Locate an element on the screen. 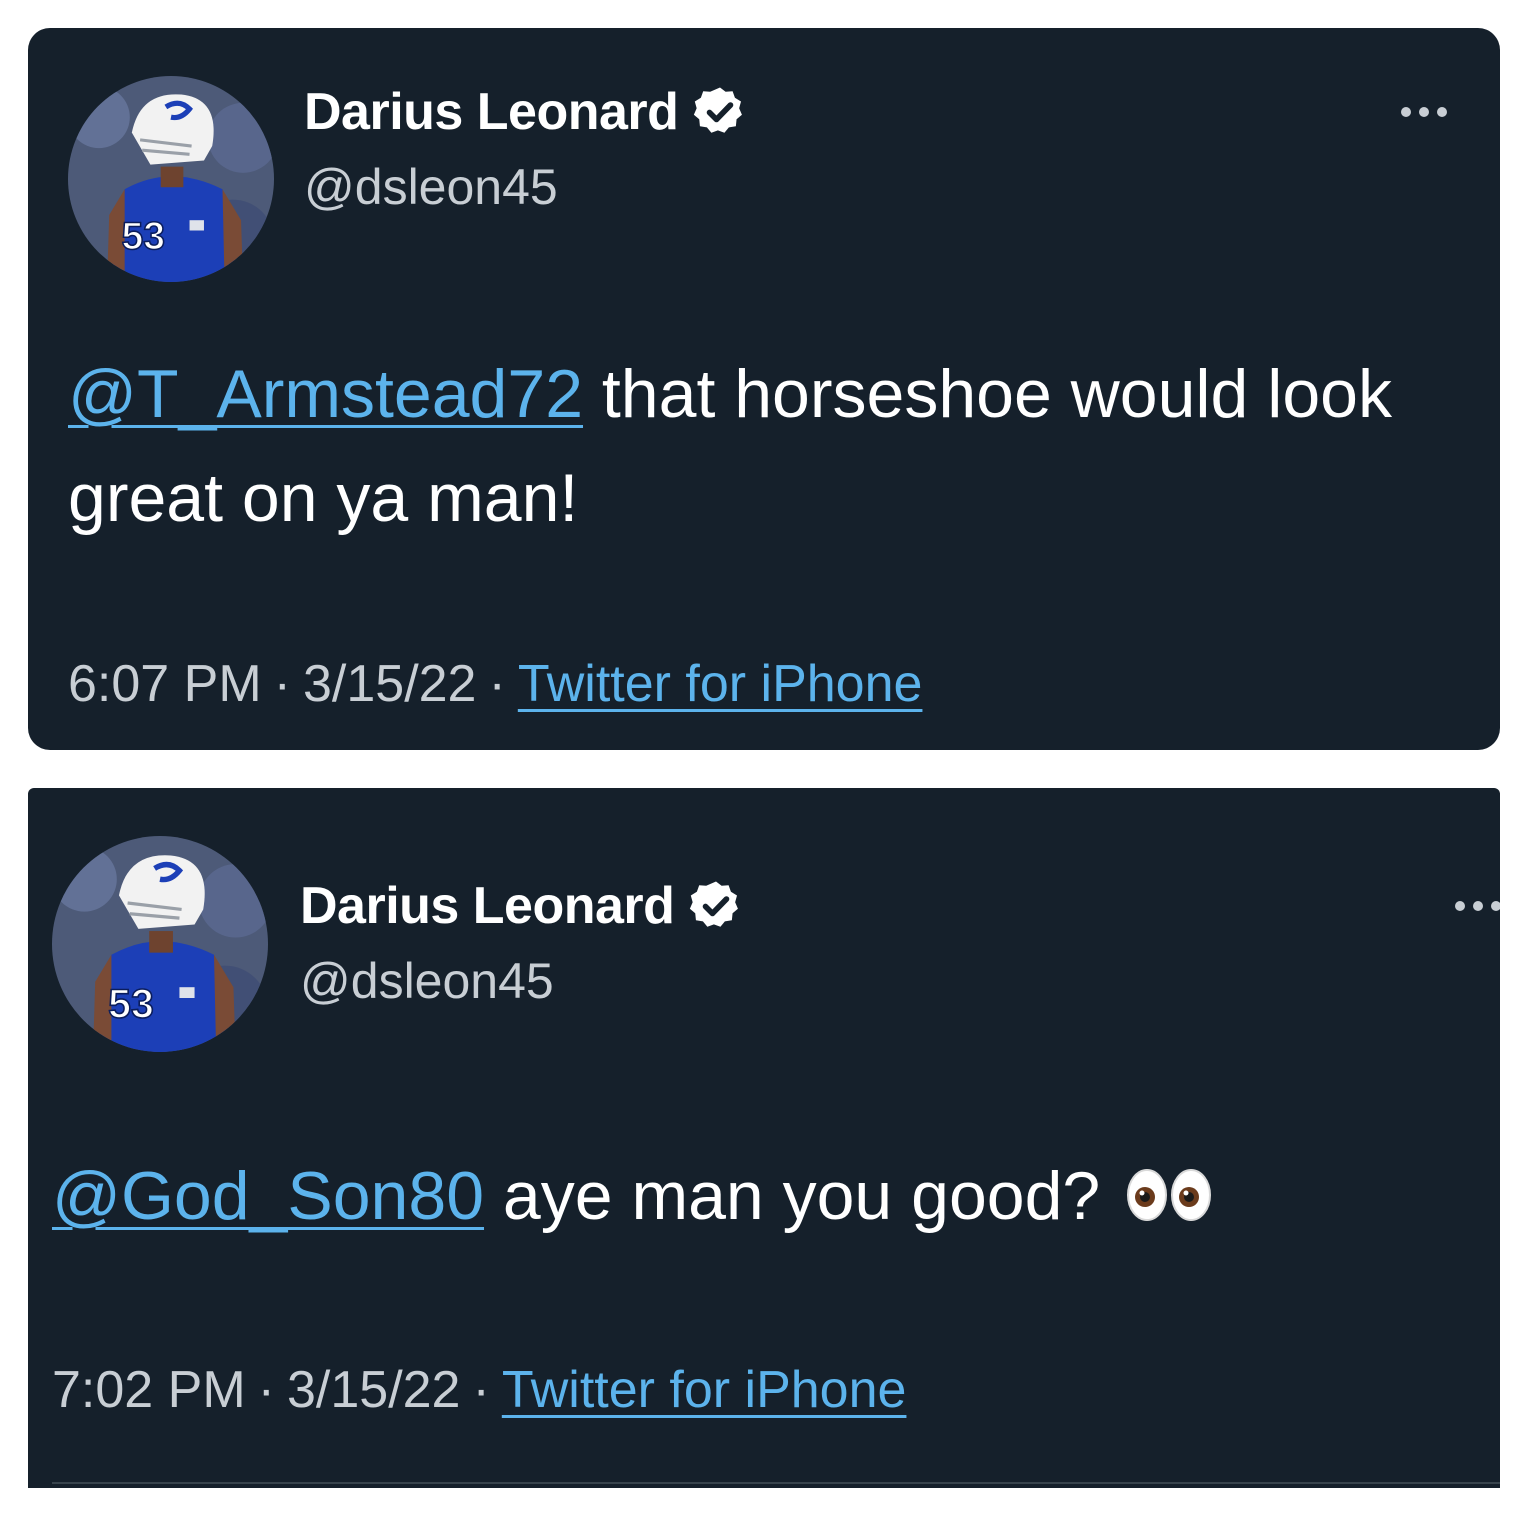 This screenshot has width=1528, height=1528. divider is located at coordinates (776, 1483).